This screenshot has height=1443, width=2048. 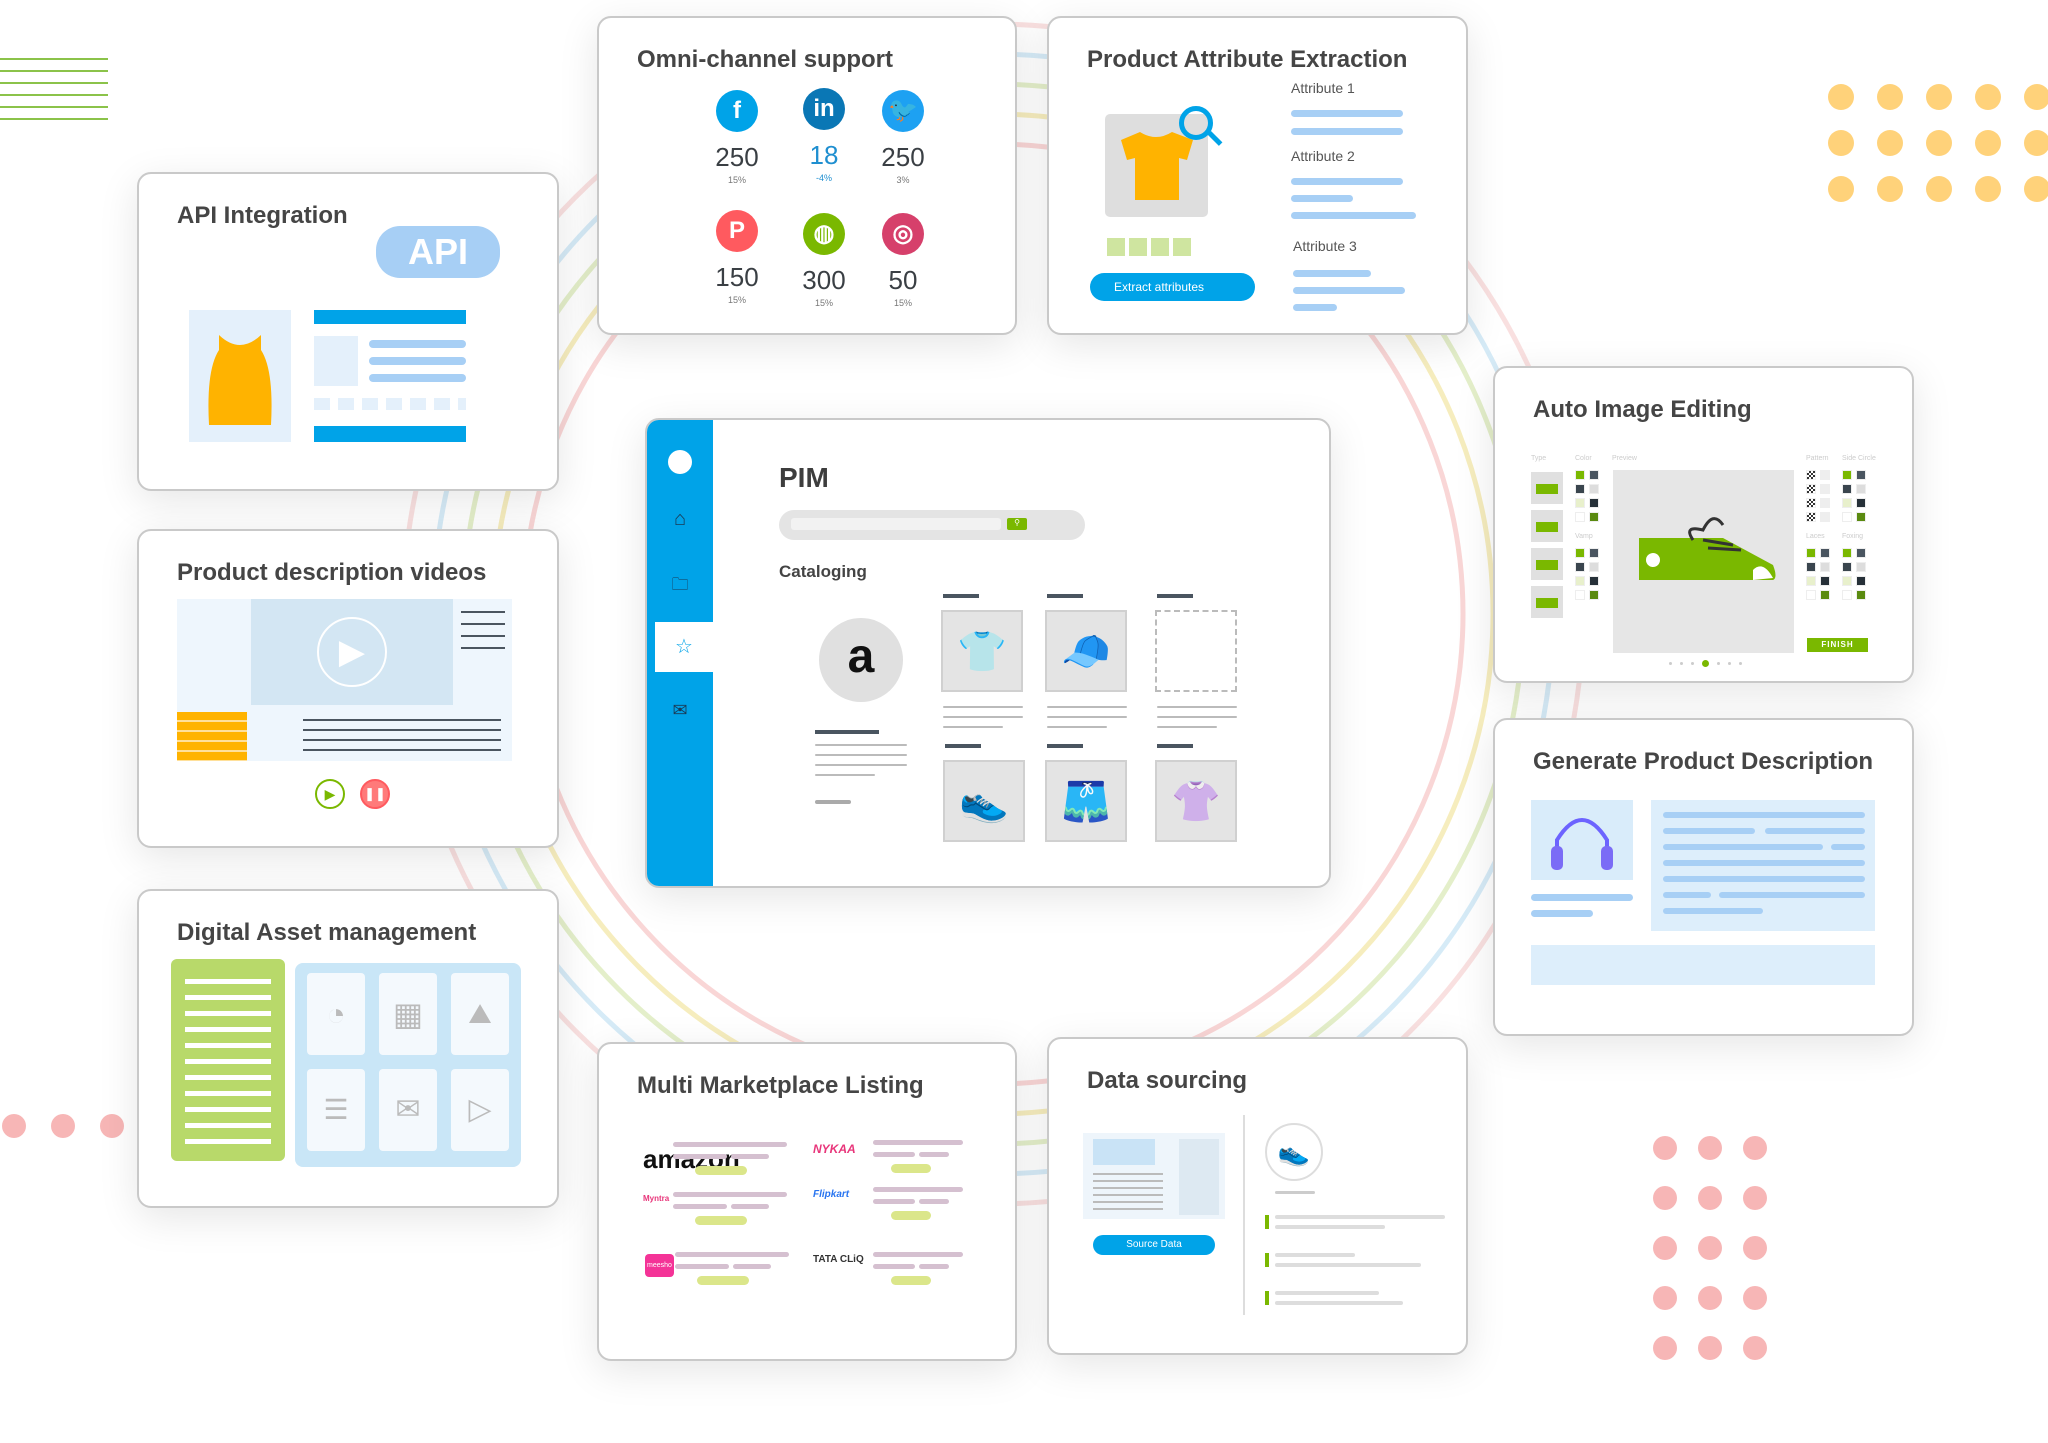 I want to click on pause-button: ❚❚, so click(x=375, y=794).